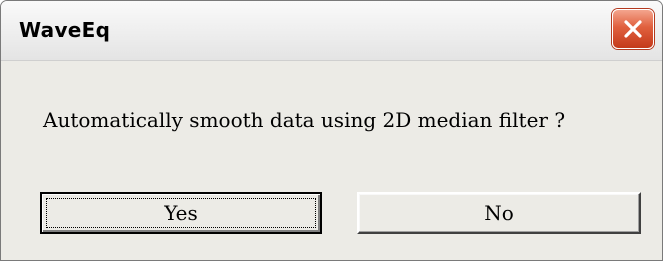  I want to click on no-button: No, so click(499, 213).